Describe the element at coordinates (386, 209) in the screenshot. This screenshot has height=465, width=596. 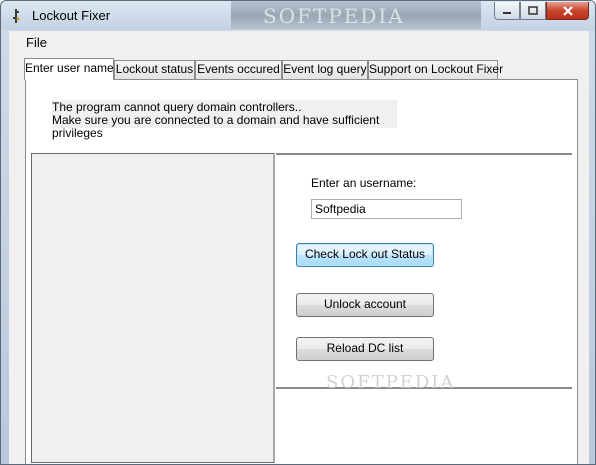
I see `username-input` at that location.